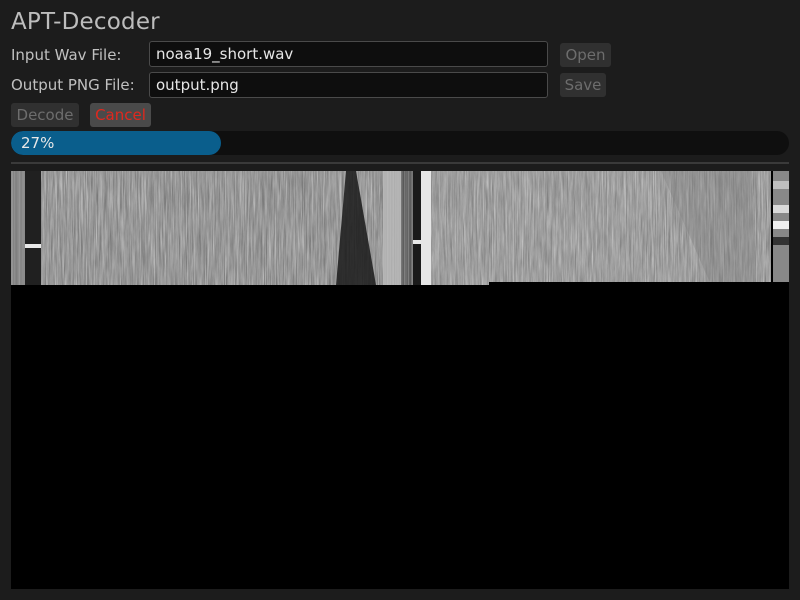  What do you see at coordinates (583, 85) in the screenshot?
I see `save-button: Save` at bounding box center [583, 85].